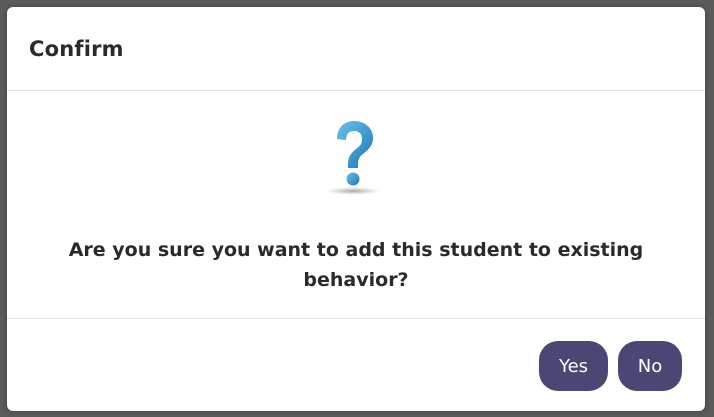  What do you see at coordinates (353, 157) in the screenshot?
I see `question-mark-icon` at bounding box center [353, 157].